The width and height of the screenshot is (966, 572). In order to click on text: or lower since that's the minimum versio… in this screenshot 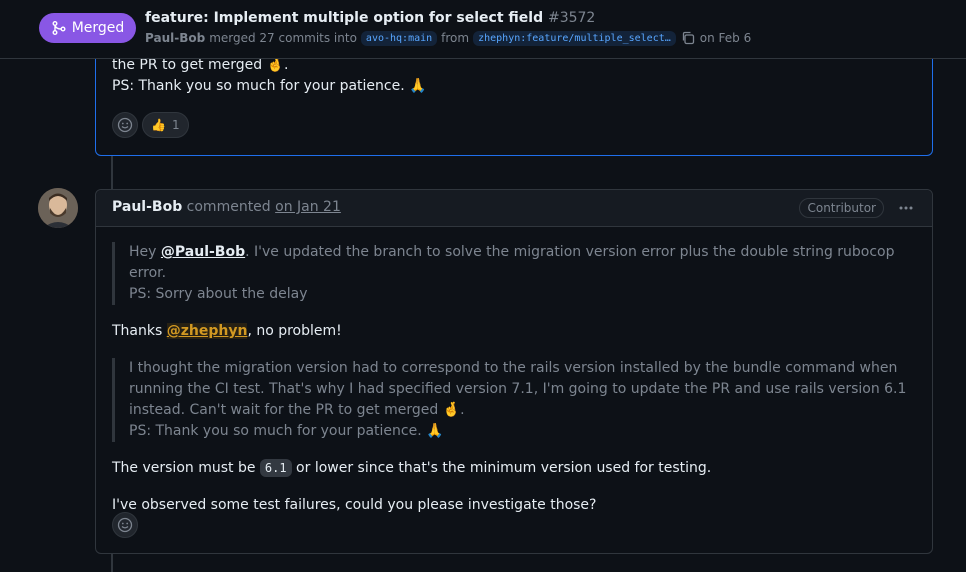, I will do `click(501, 468)`.